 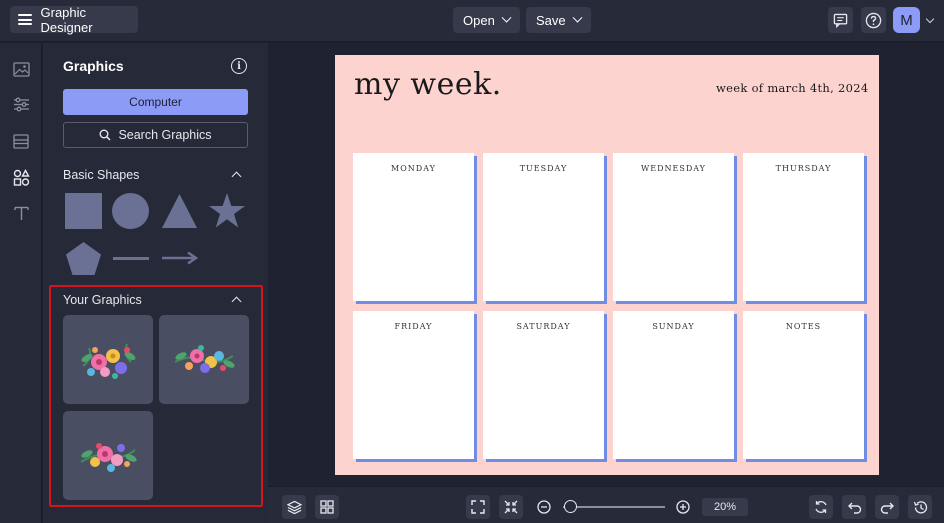 I want to click on refresh-icon, so click(x=821, y=507).